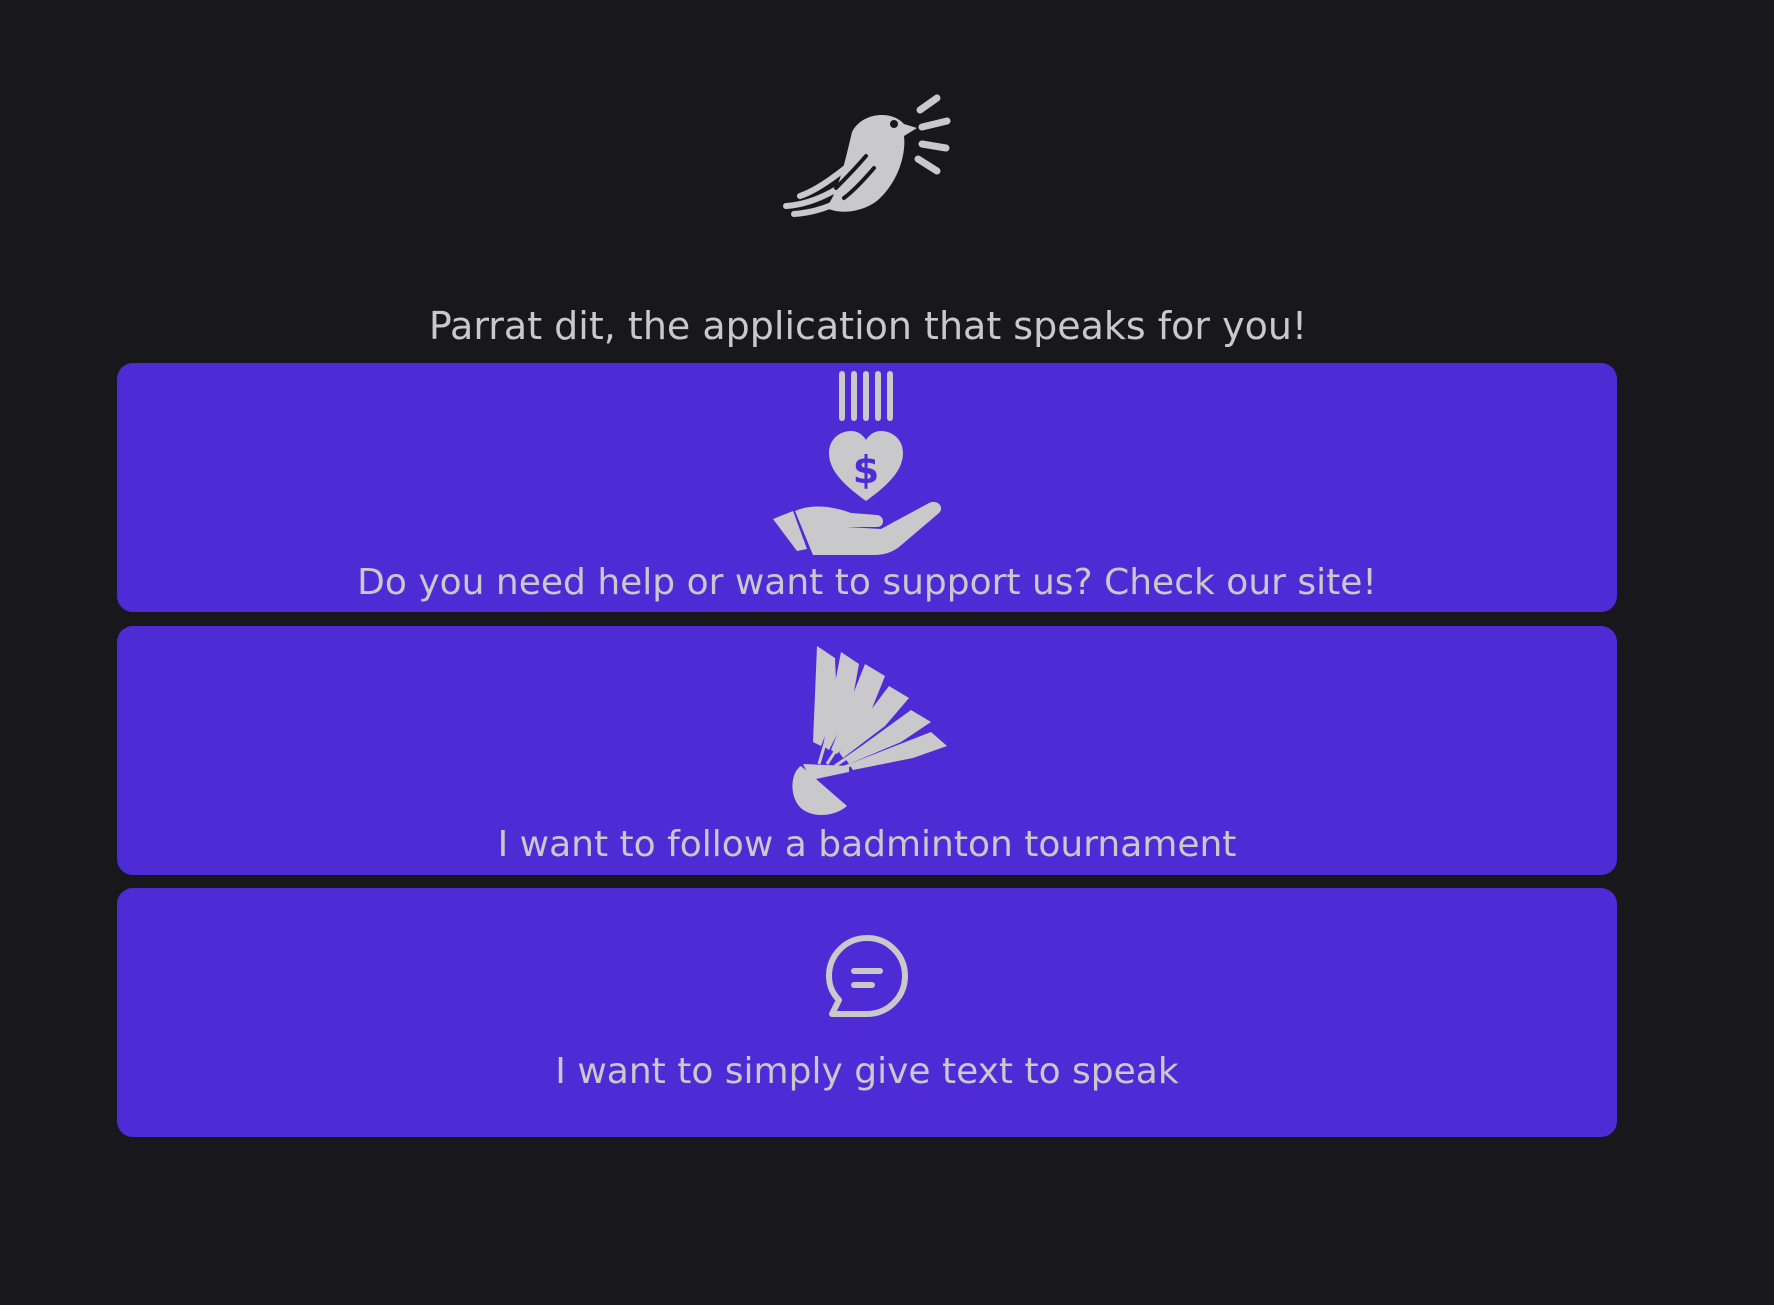 This screenshot has height=1305, width=1774. I want to click on text-to-speech-label: I want to simply give text to speak, so click(867, 1071).